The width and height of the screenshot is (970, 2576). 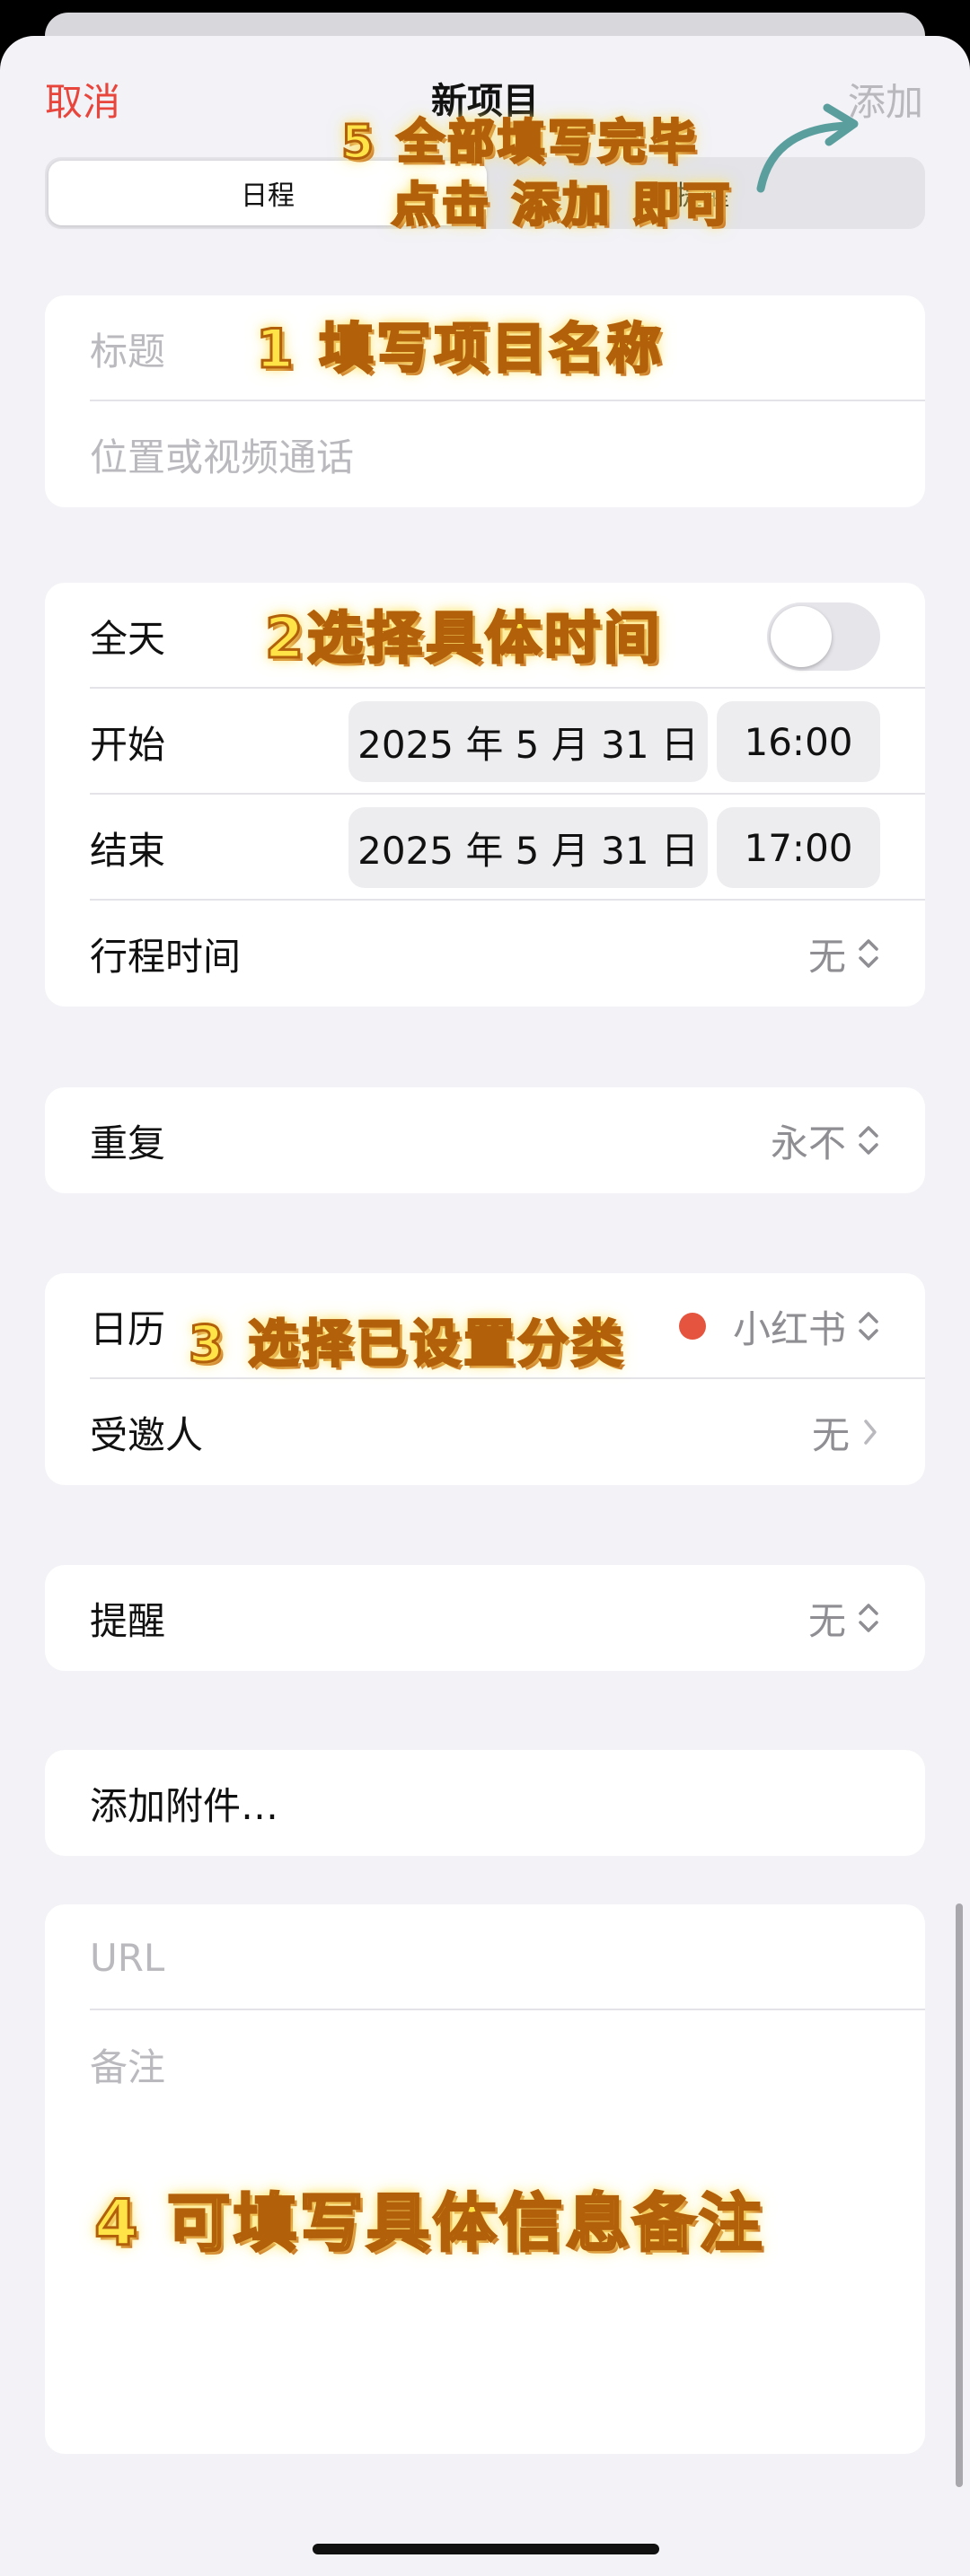 I want to click on repeat-group: 重复 永不, so click(x=485, y=1140).